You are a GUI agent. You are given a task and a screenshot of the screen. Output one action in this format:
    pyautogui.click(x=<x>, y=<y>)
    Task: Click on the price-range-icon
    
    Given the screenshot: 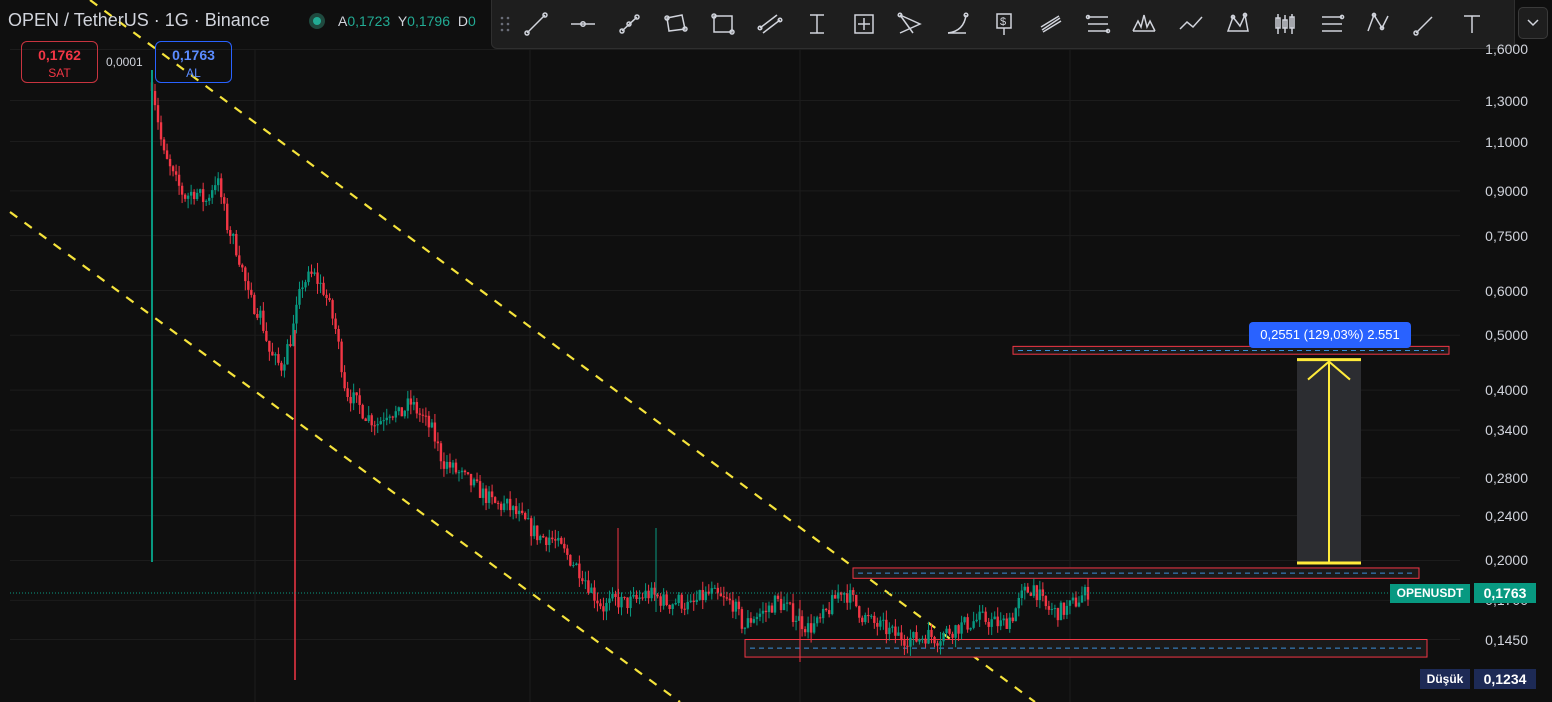 What is the action you would take?
    pyautogui.click(x=817, y=24)
    